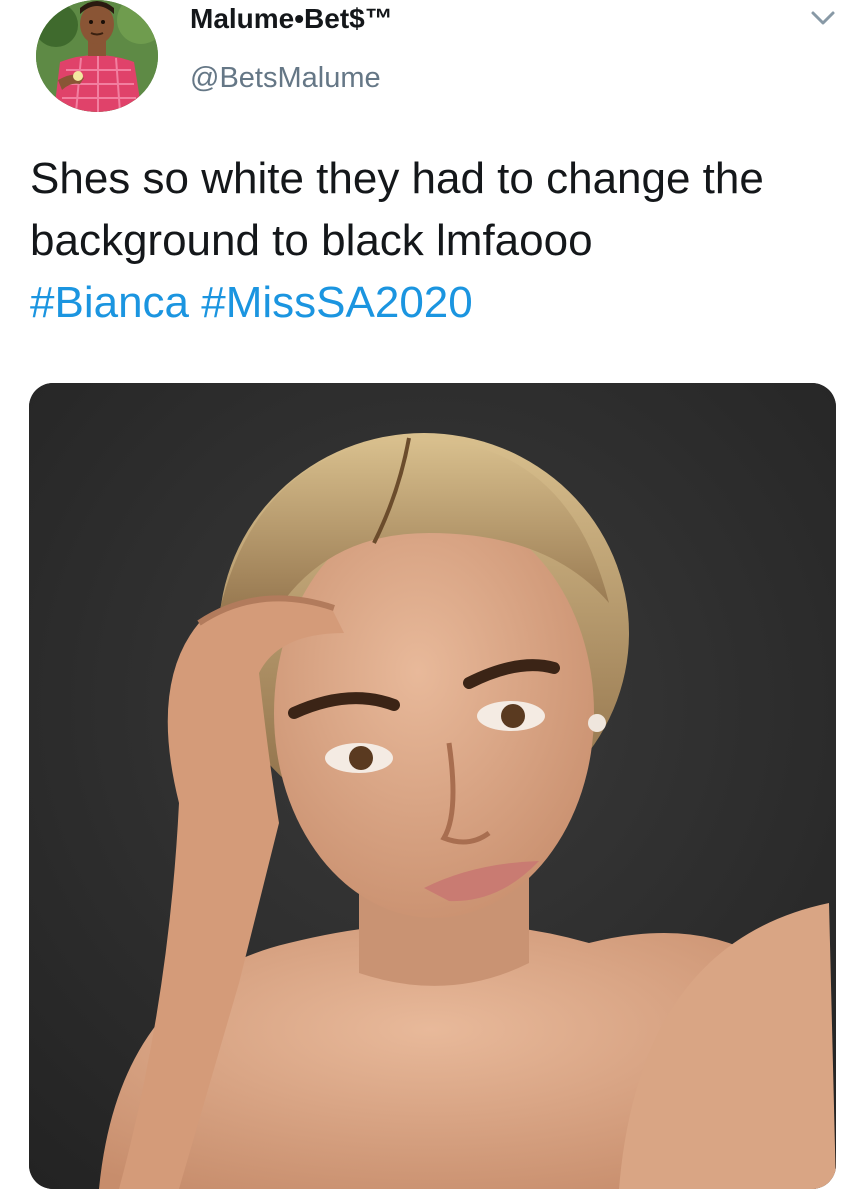 This screenshot has height=1200, width=865. I want to click on username-handle: @BetsMalume, so click(285, 78).